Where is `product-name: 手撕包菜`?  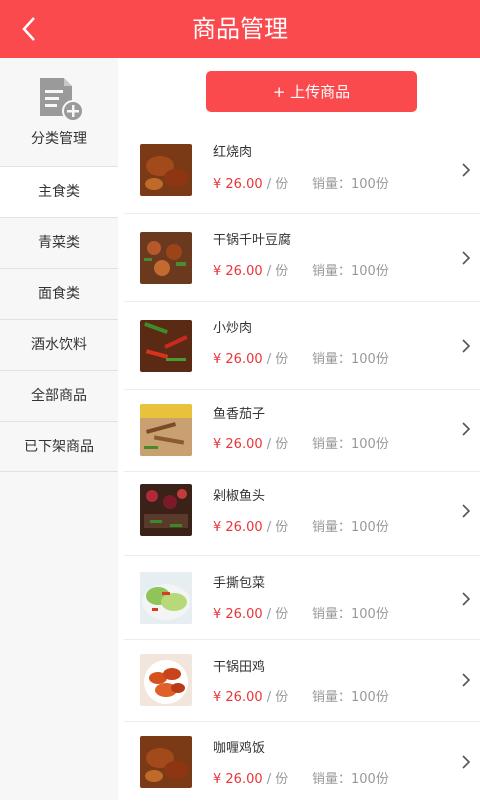 product-name: 手撕包菜 is located at coordinates (239, 583).